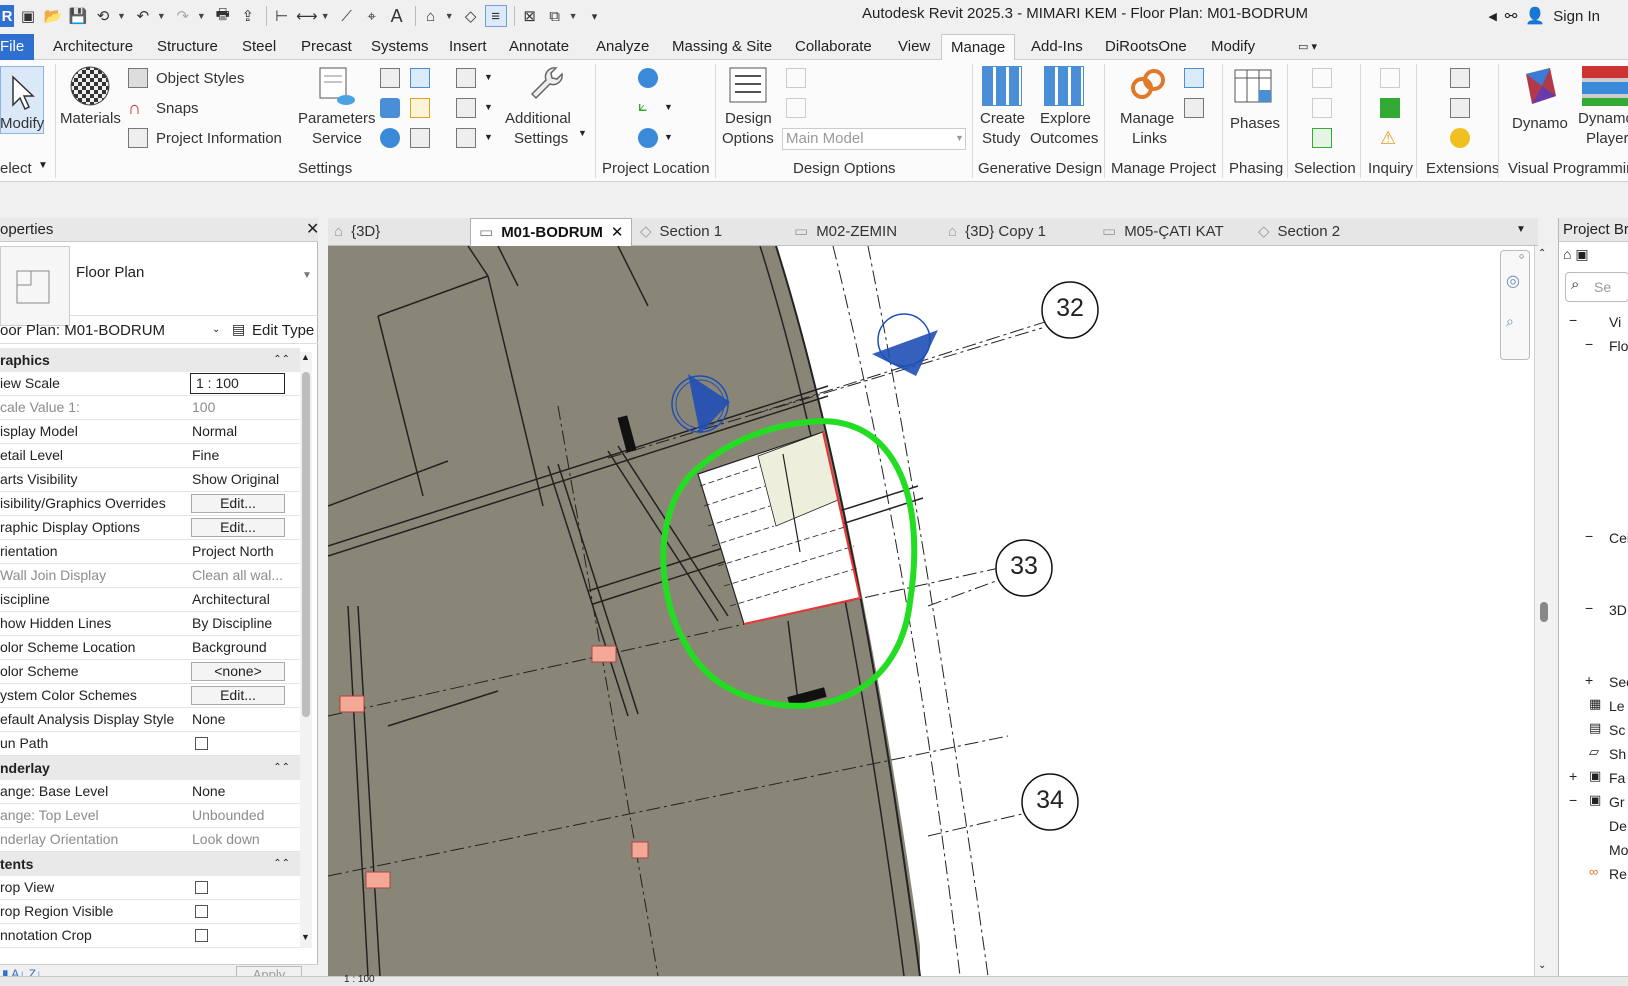 This screenshot has height=986, width=1628. I want to click on project-units-icon, so click(390, 138).